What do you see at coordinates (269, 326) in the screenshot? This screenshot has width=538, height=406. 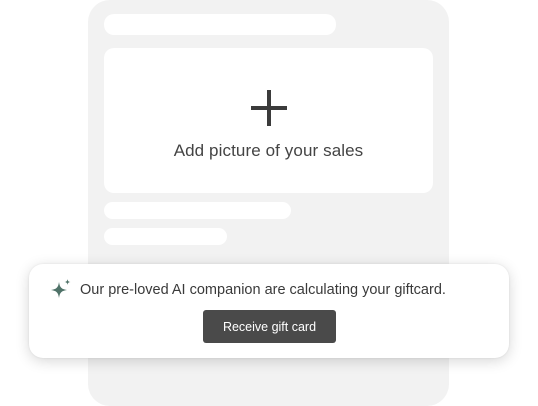 I see `receive-gift-card-button: Receive gift card` at bounding box center [269, 326].